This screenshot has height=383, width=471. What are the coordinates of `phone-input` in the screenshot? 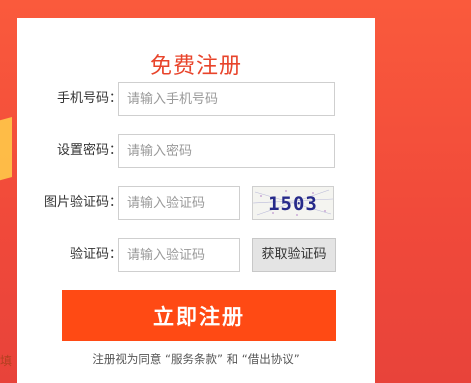 It's located at (226, 99).